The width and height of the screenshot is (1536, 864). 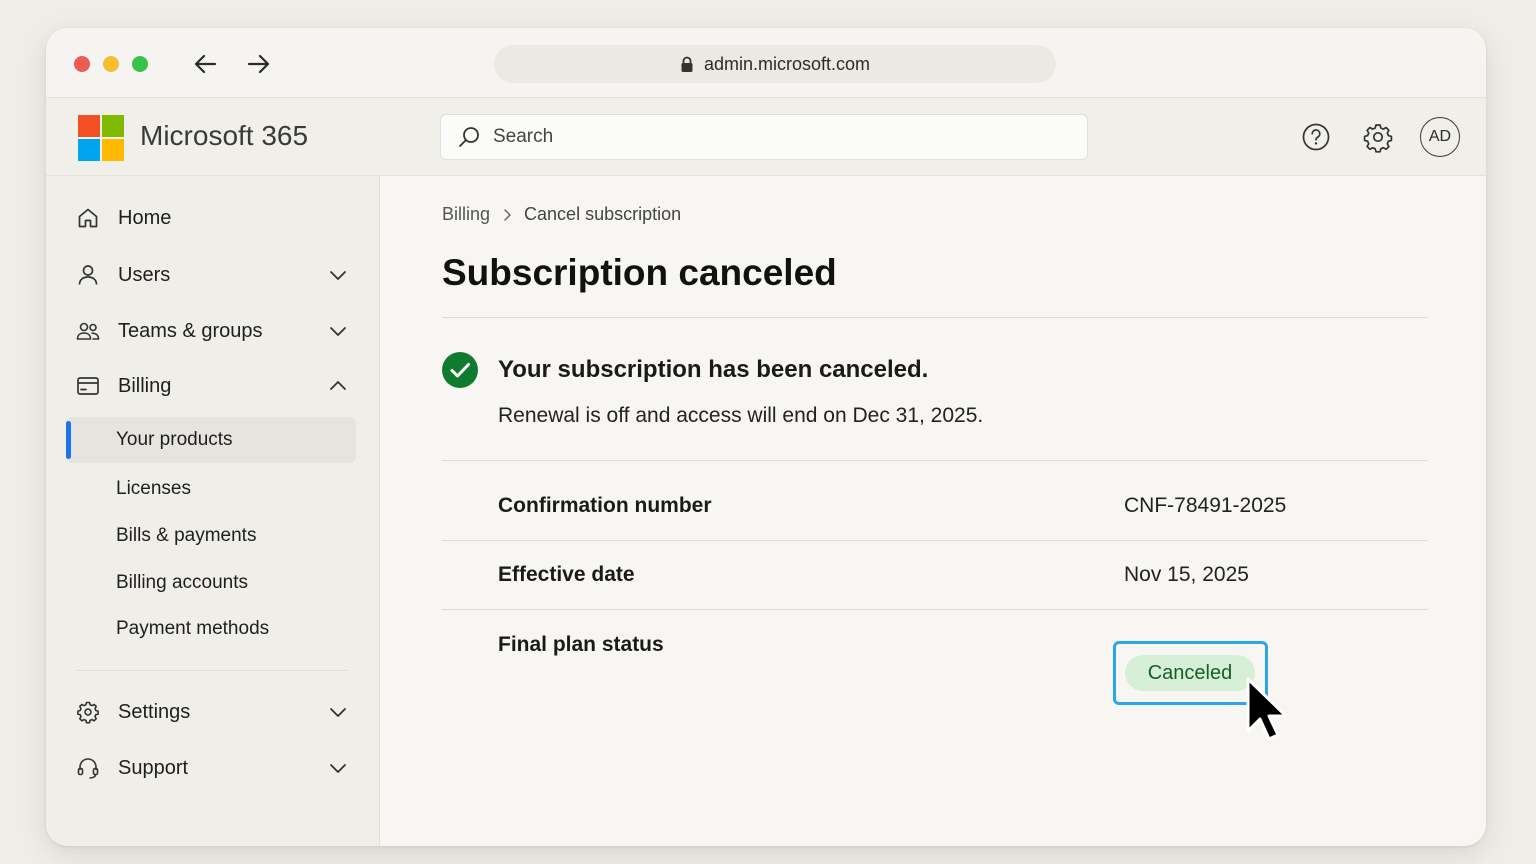 I want to click on detail-label: Final plan status, so click(x=581, y=644).